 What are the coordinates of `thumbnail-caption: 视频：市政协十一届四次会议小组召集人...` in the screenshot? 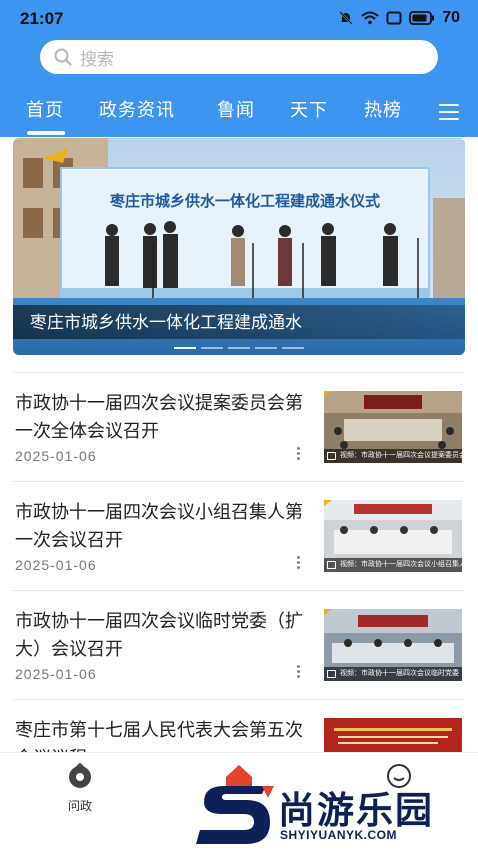 It's located at (393, 565).